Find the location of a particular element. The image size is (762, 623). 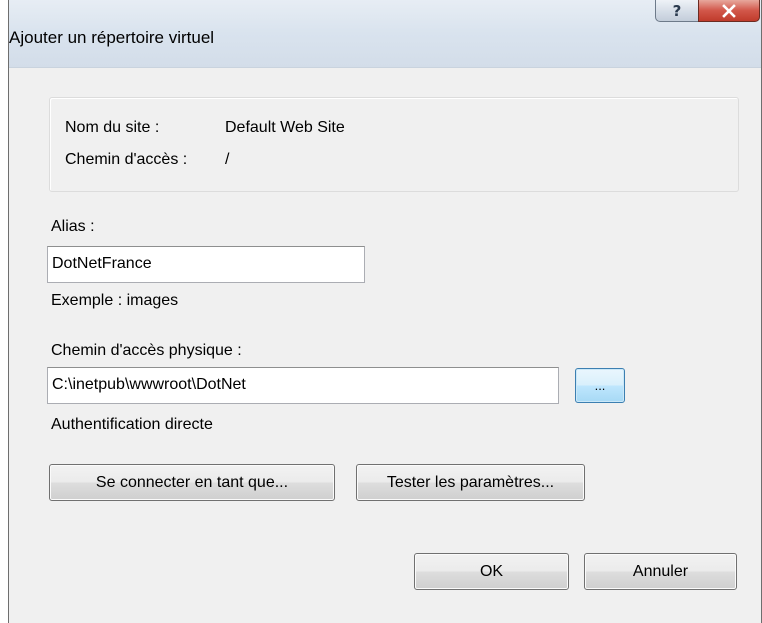

close-icon is located at coordinates (729, 10).